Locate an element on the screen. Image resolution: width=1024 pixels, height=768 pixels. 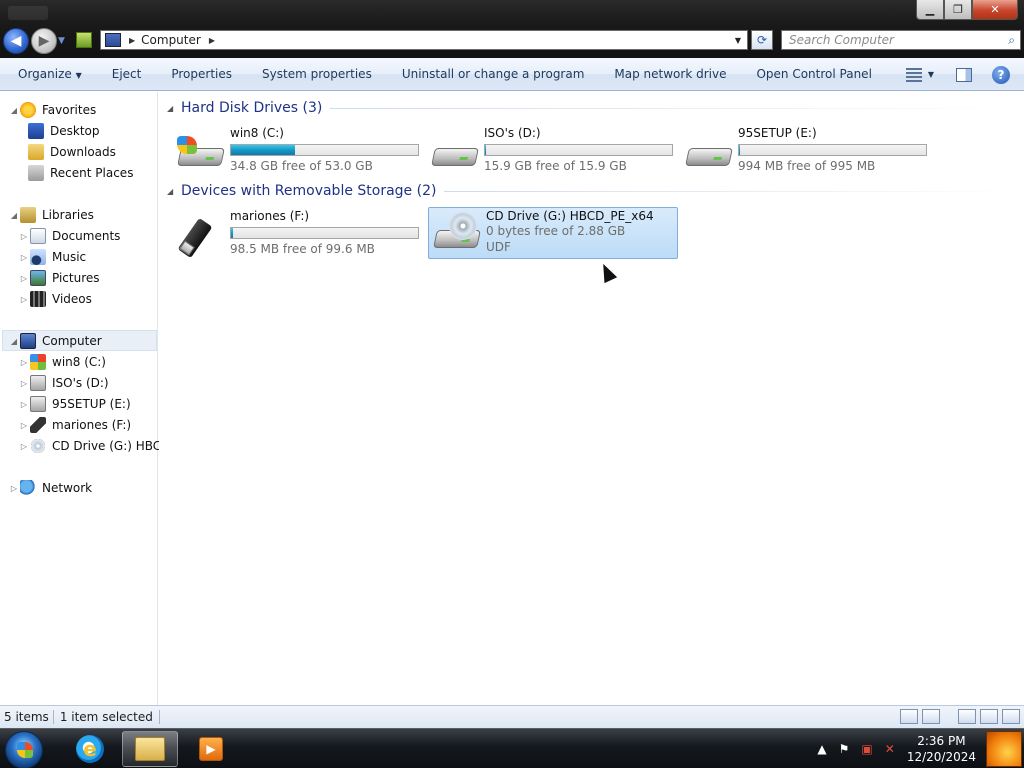
help-icon: ? is located at coordinates (1001, 74).